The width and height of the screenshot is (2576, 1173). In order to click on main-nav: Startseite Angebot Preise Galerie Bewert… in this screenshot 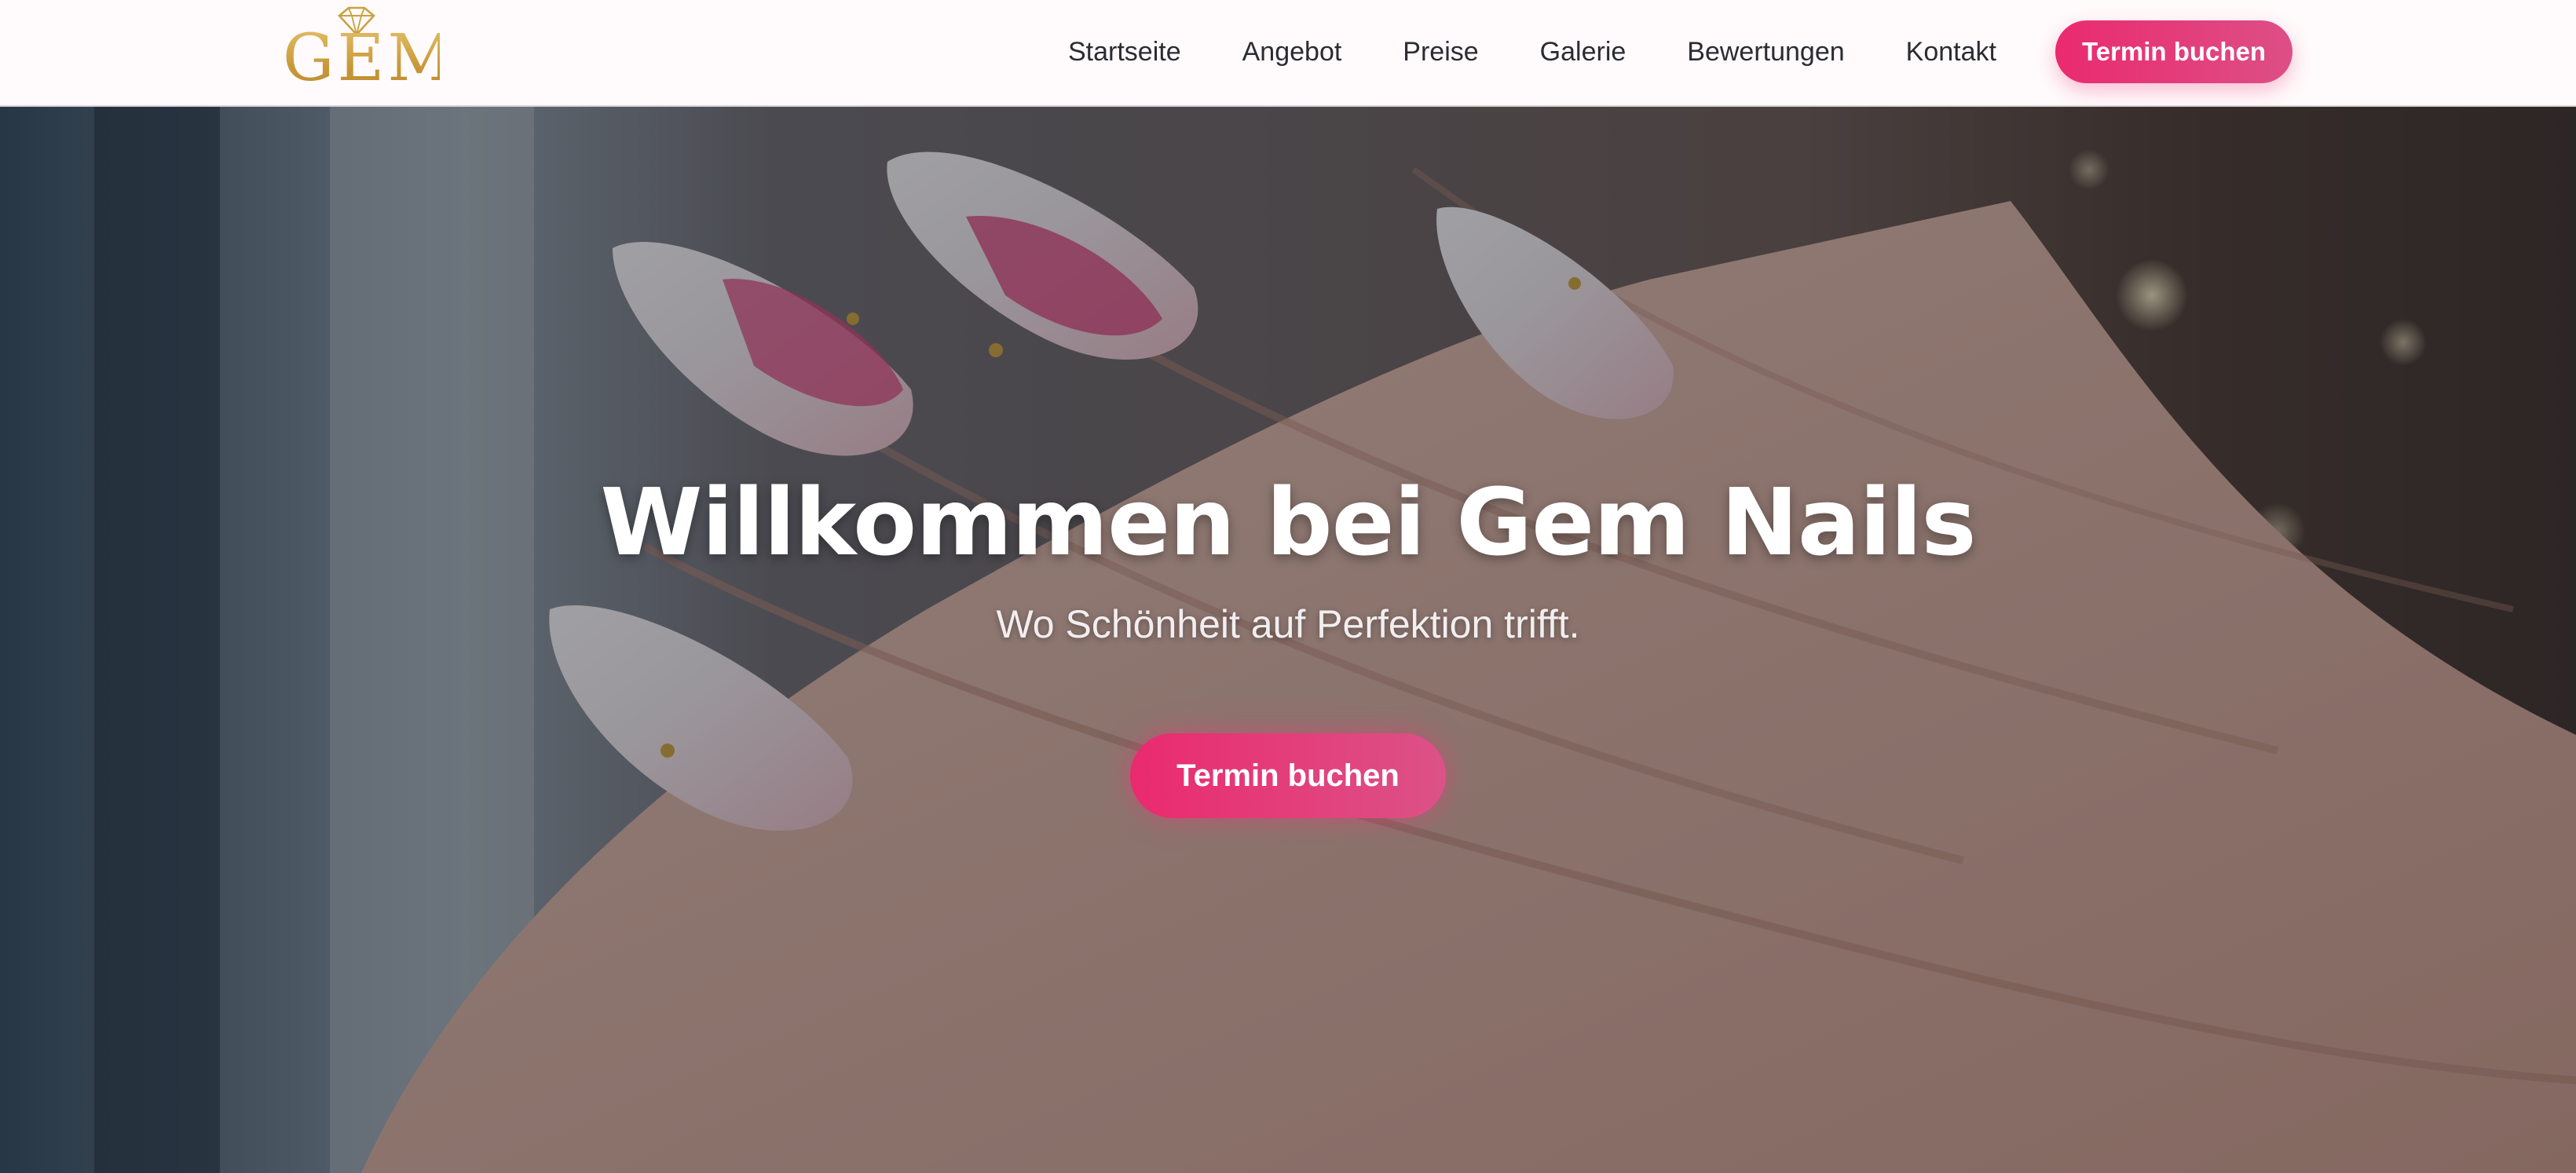, I will do `click(1563, 52)`.